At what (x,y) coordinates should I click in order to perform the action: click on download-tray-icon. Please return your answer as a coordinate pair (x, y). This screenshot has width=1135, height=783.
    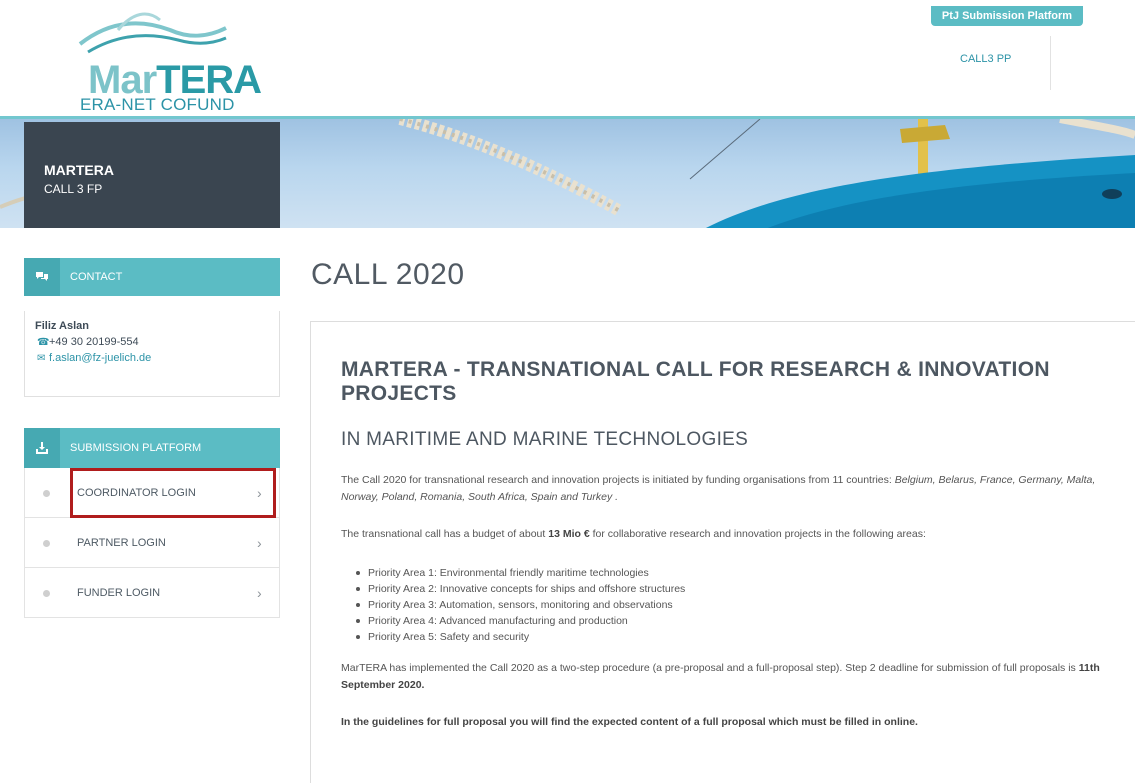
    Looking at the image, I should click on (42, 448).